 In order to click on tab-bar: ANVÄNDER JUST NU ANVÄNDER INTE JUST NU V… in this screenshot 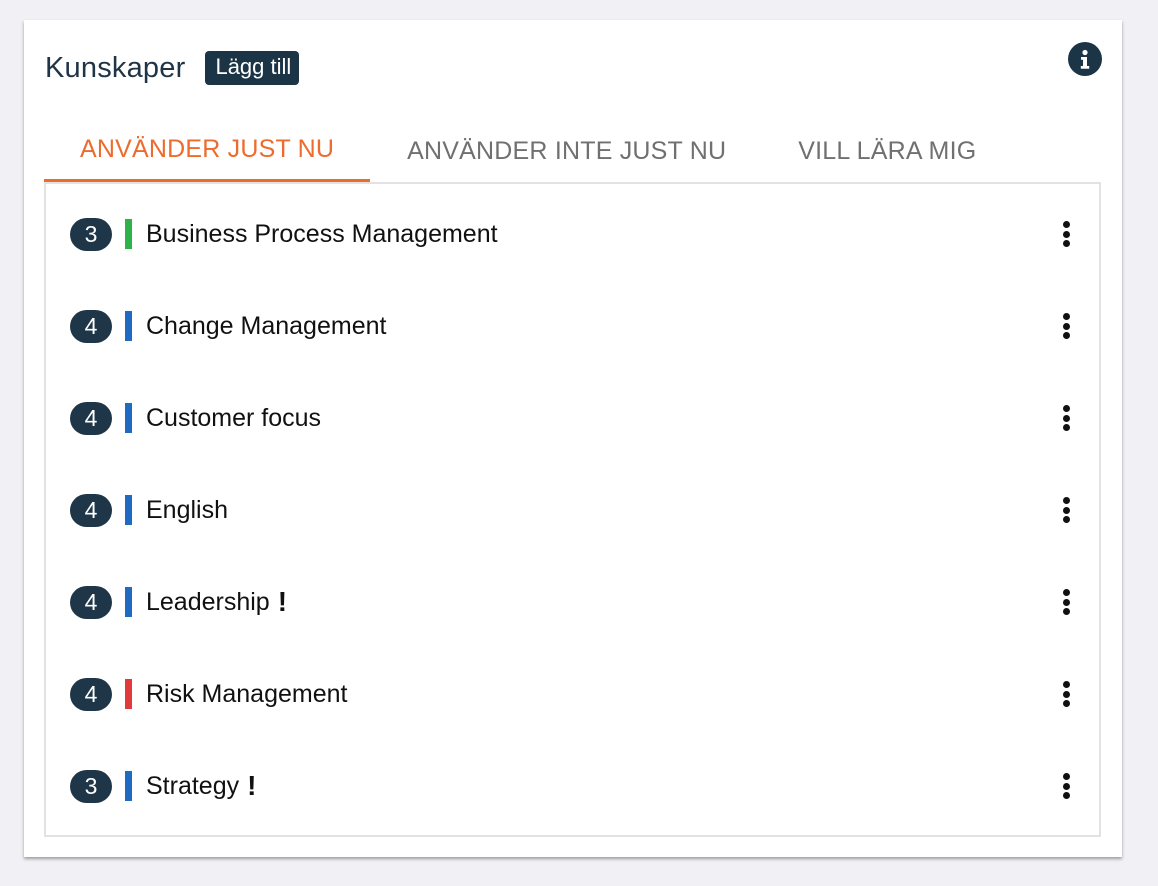, I will do `click(528, 151)`.